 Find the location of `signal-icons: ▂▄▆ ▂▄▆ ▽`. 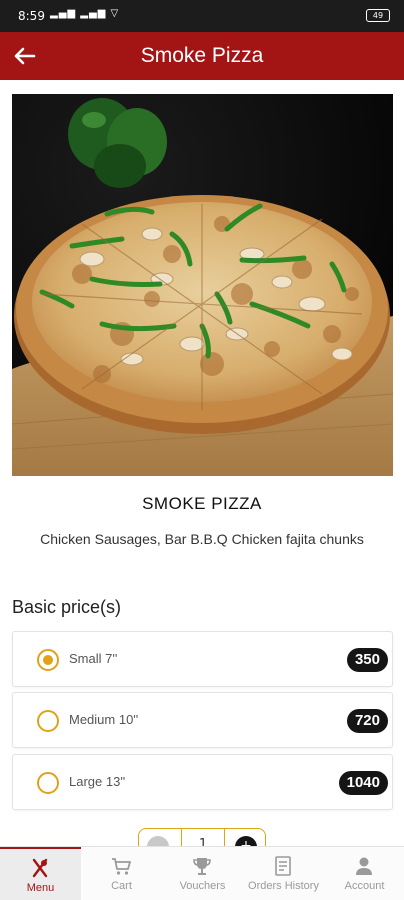

signal-icons: ▂▄▆ ▂▄▆ ▽ is located at coordinates (85, 13).